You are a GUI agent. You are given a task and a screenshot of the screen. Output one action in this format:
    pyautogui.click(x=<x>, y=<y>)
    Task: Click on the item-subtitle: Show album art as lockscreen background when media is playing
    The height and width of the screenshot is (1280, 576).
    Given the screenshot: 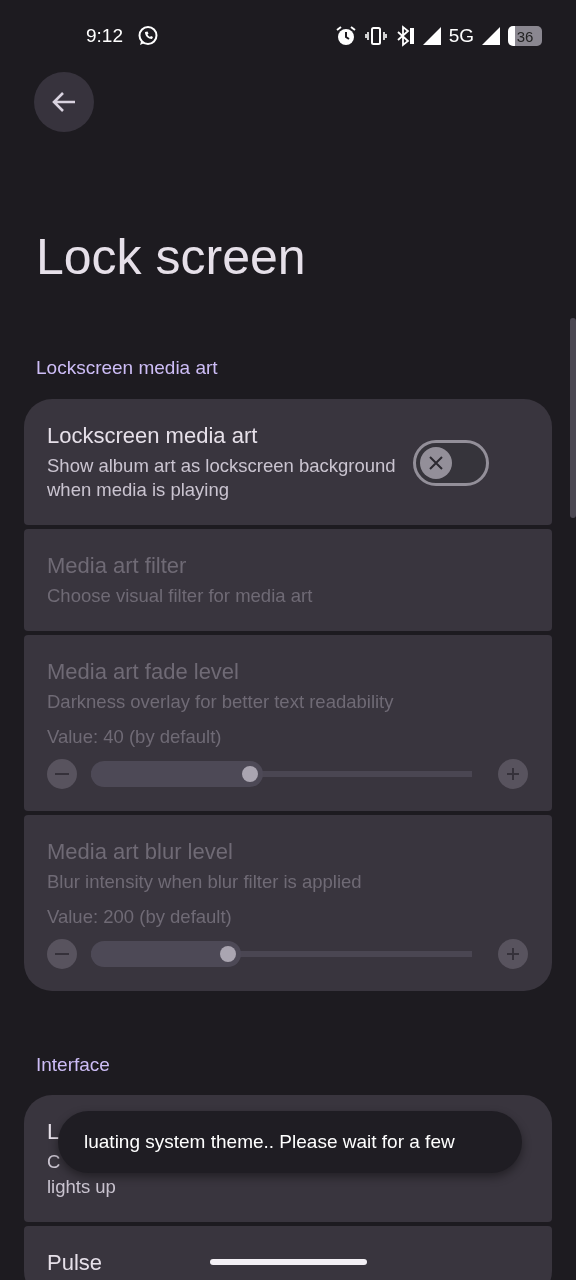 What is the action you would take?
    pyautogui.click(x=222, y=478)
    